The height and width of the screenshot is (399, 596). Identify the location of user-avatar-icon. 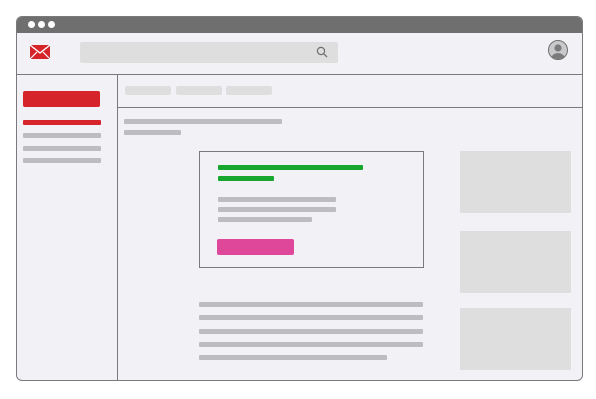
(558, 50).